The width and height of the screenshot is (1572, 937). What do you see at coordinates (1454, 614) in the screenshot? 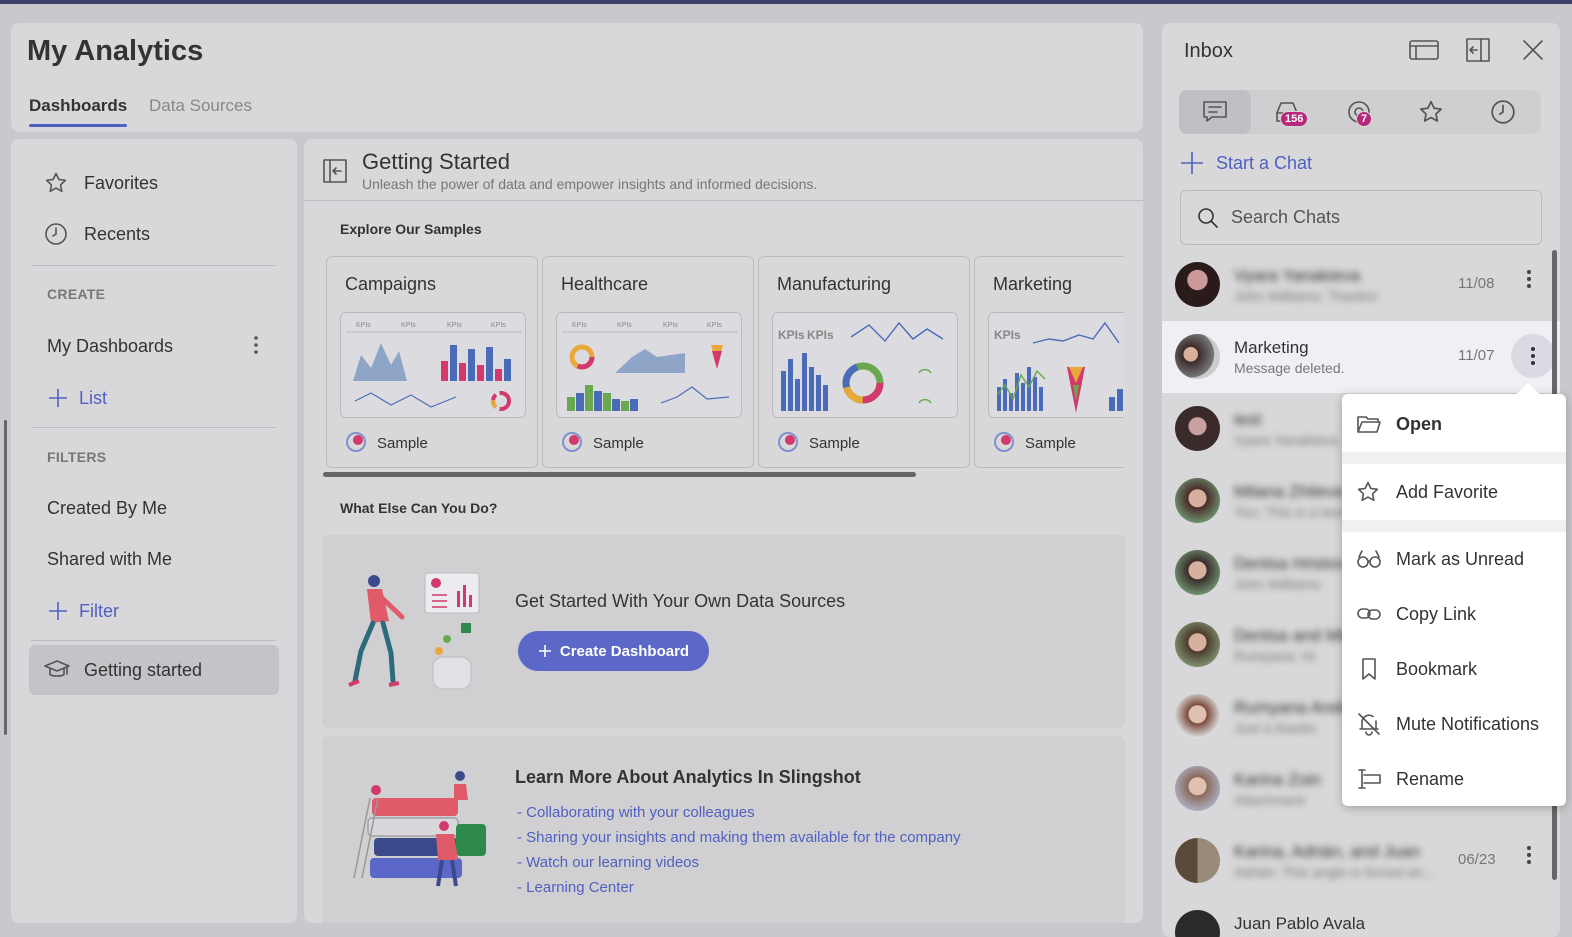
I see `menu-item-copy-link: Copy Link` at bounding box center [1454, 614].